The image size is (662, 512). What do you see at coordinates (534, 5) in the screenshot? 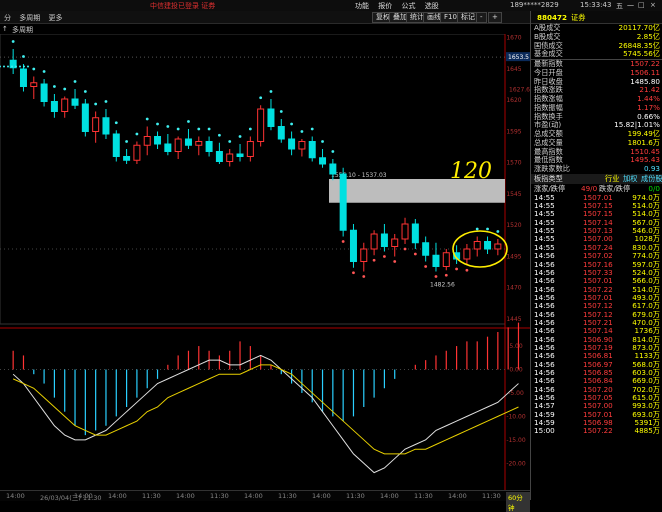
I see `account-id: 189*****2829` at bounding box center [534, 5].